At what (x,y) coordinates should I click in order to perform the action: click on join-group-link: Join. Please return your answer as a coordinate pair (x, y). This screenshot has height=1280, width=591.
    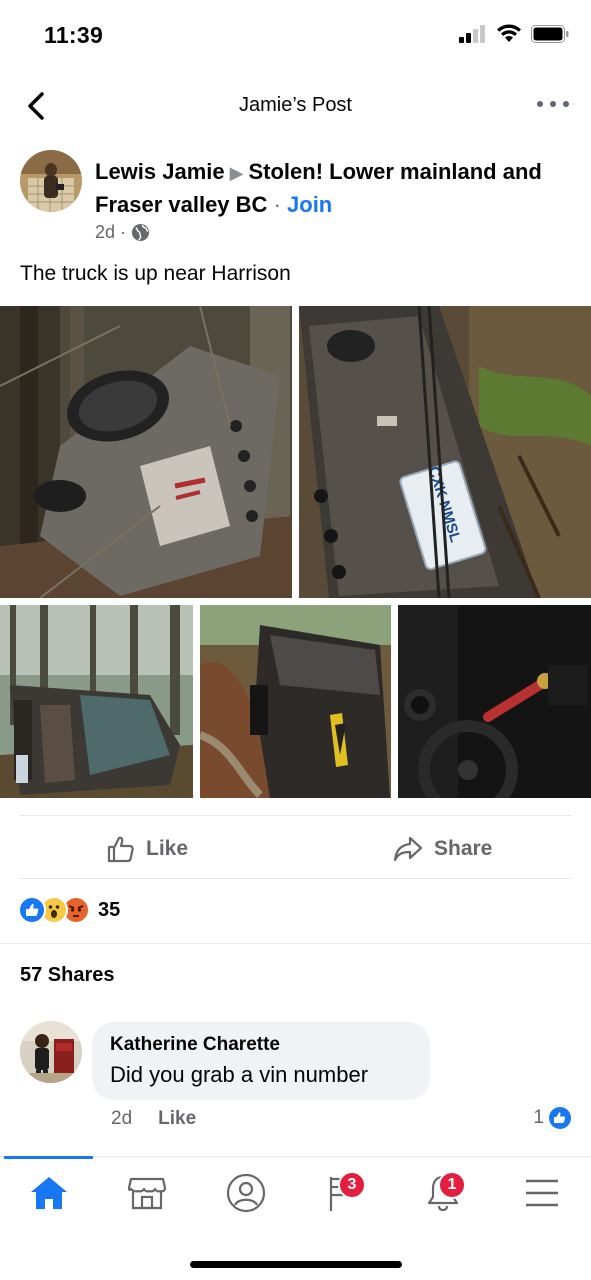
    Looking at the image, I should click on (309, 204).